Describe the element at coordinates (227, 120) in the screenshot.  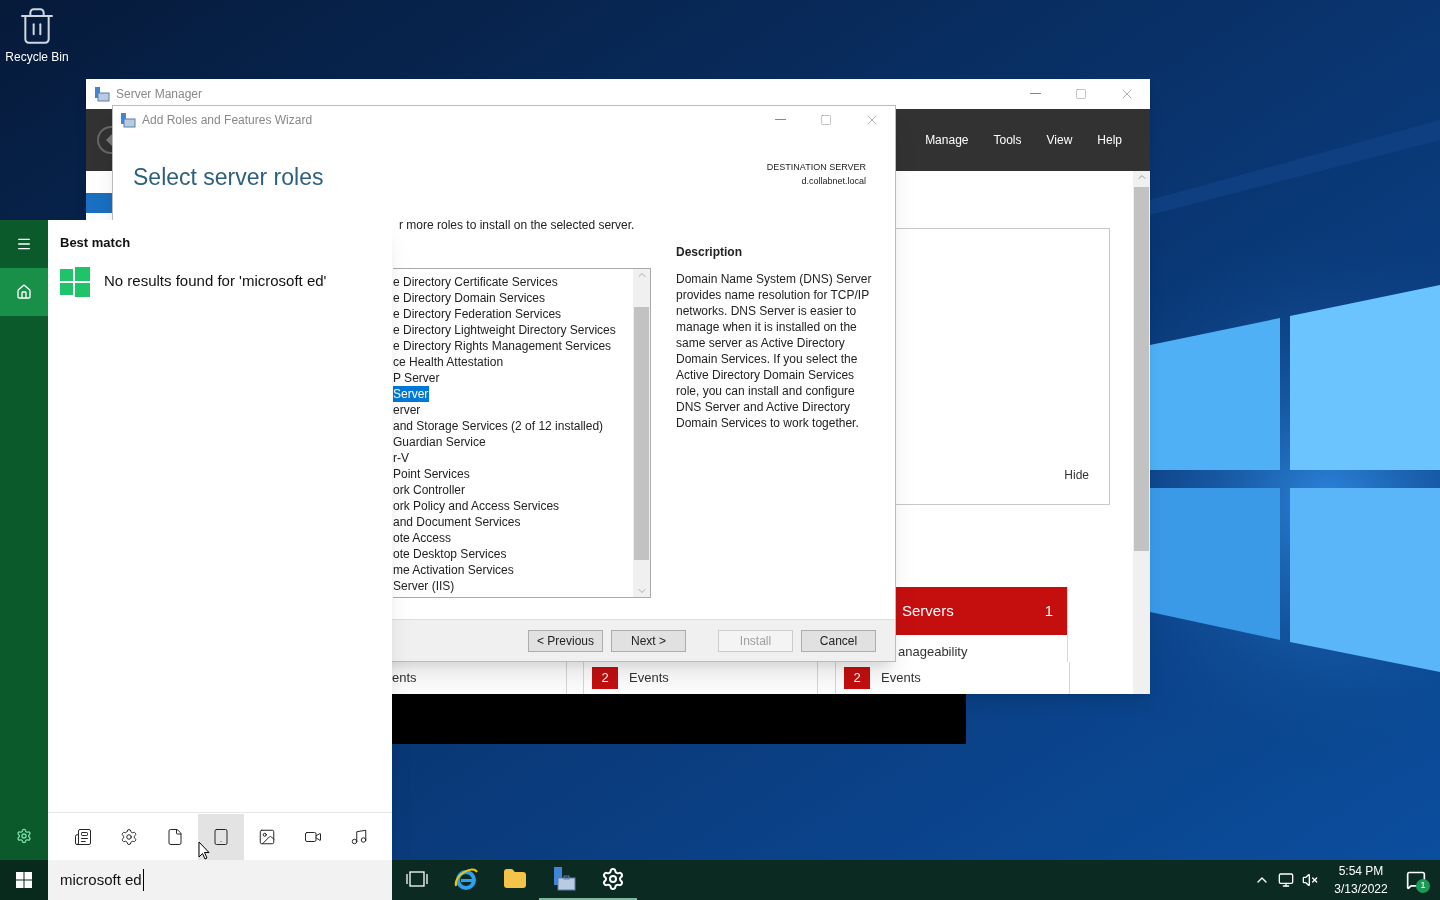
I see `window-title: Add Roles and Features Wizard` at that location.